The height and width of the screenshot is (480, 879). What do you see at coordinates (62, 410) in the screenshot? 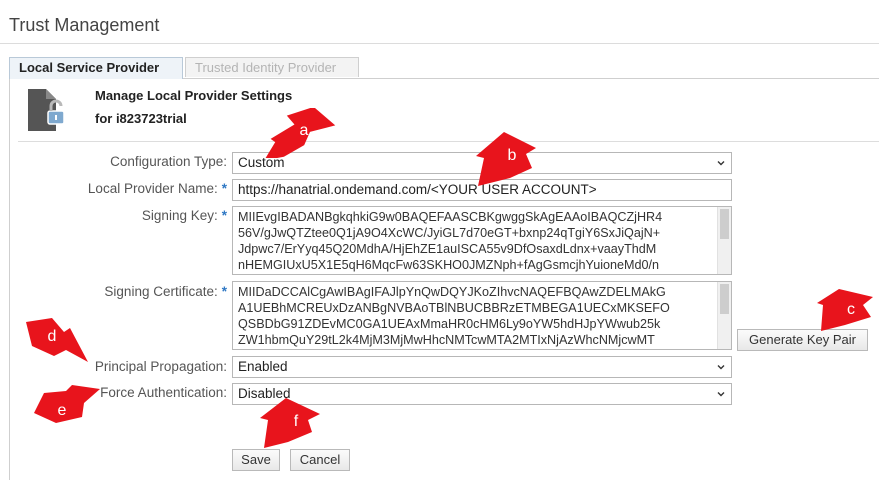
I see `annotation-label-e: e` at bounding box center [62, 410].